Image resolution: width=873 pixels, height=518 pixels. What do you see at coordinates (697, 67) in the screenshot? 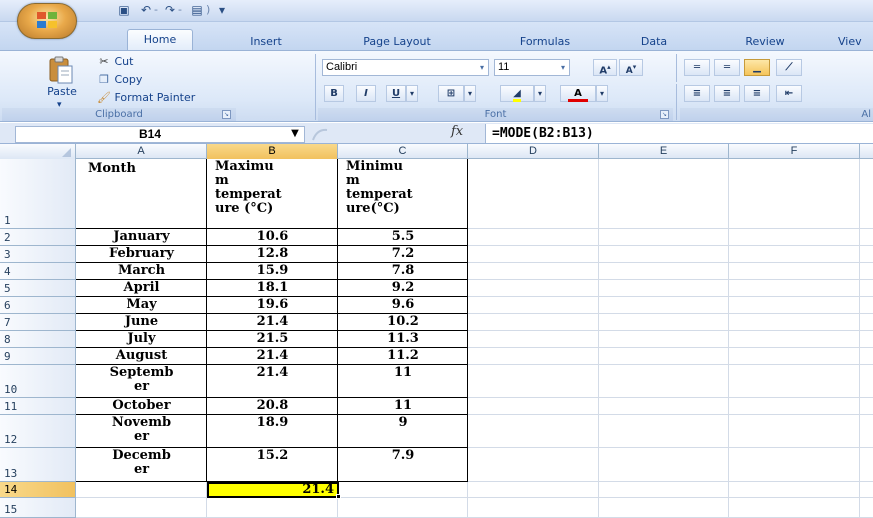
I see `align-top-button: ═` at bounding box center [697, 67].